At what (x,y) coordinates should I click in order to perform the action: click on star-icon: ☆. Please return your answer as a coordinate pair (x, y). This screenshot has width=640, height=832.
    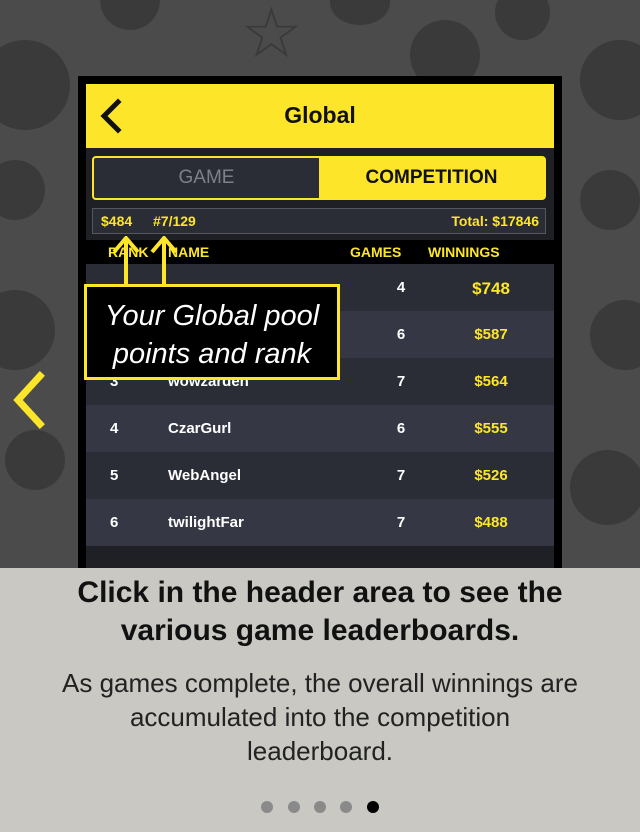
    Looking at the image, I should click on (271, 37).